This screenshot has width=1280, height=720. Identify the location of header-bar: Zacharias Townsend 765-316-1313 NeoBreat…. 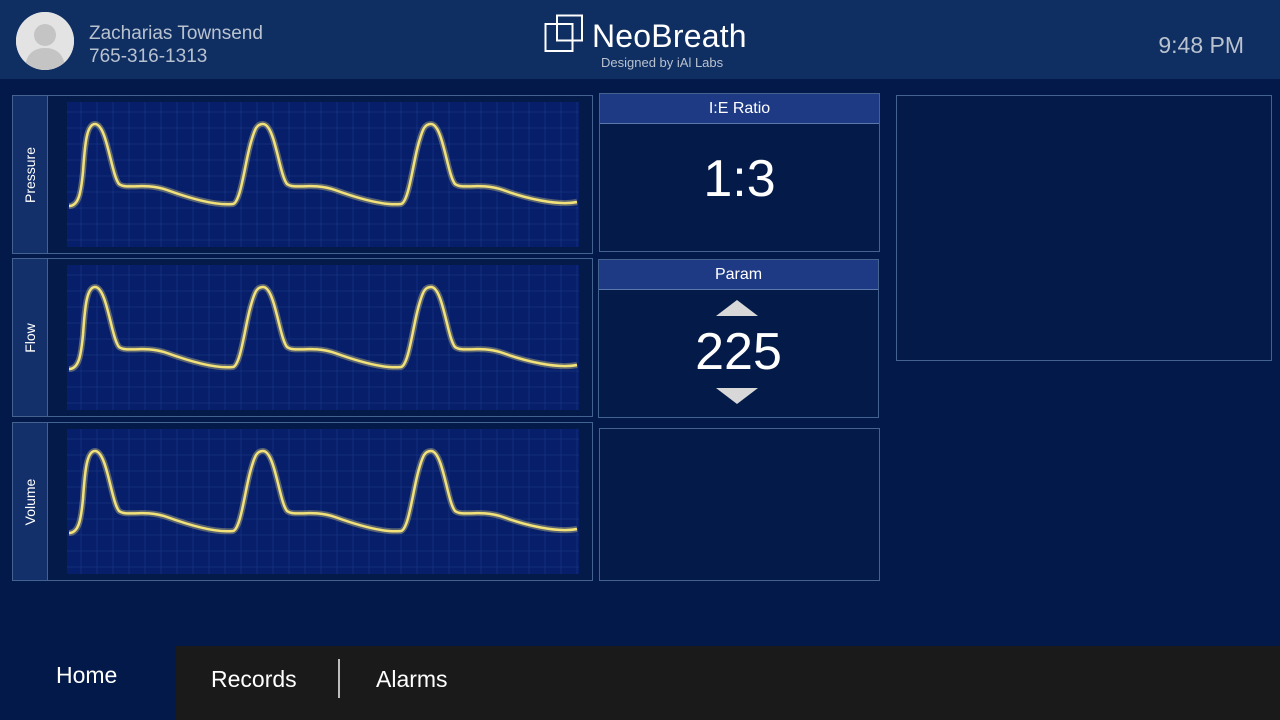
(640, 39).